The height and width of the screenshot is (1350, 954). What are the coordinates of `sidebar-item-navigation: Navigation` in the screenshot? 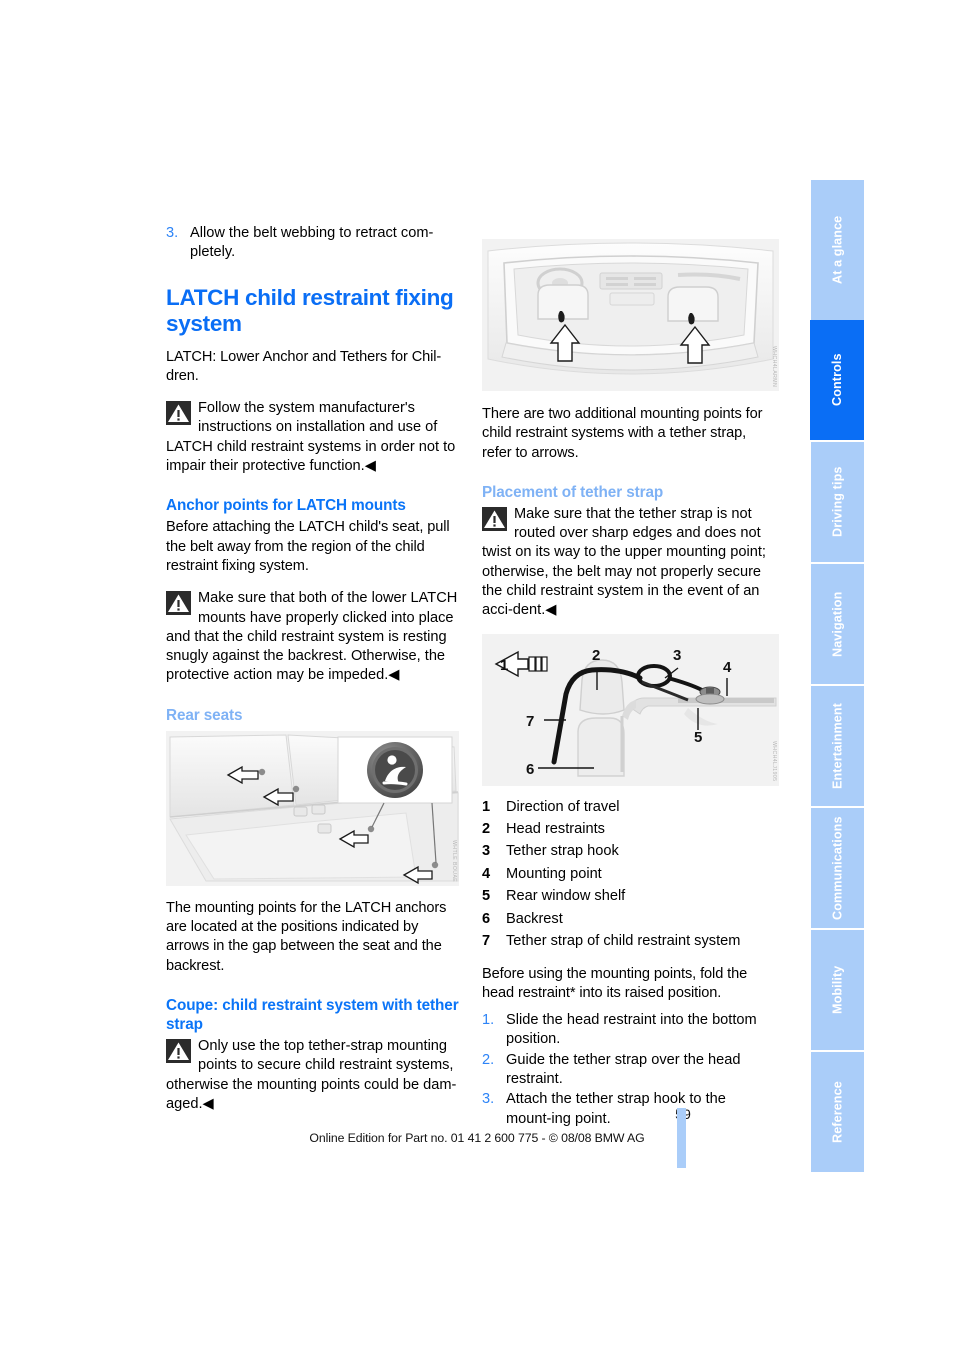 It's located at (837, 624).